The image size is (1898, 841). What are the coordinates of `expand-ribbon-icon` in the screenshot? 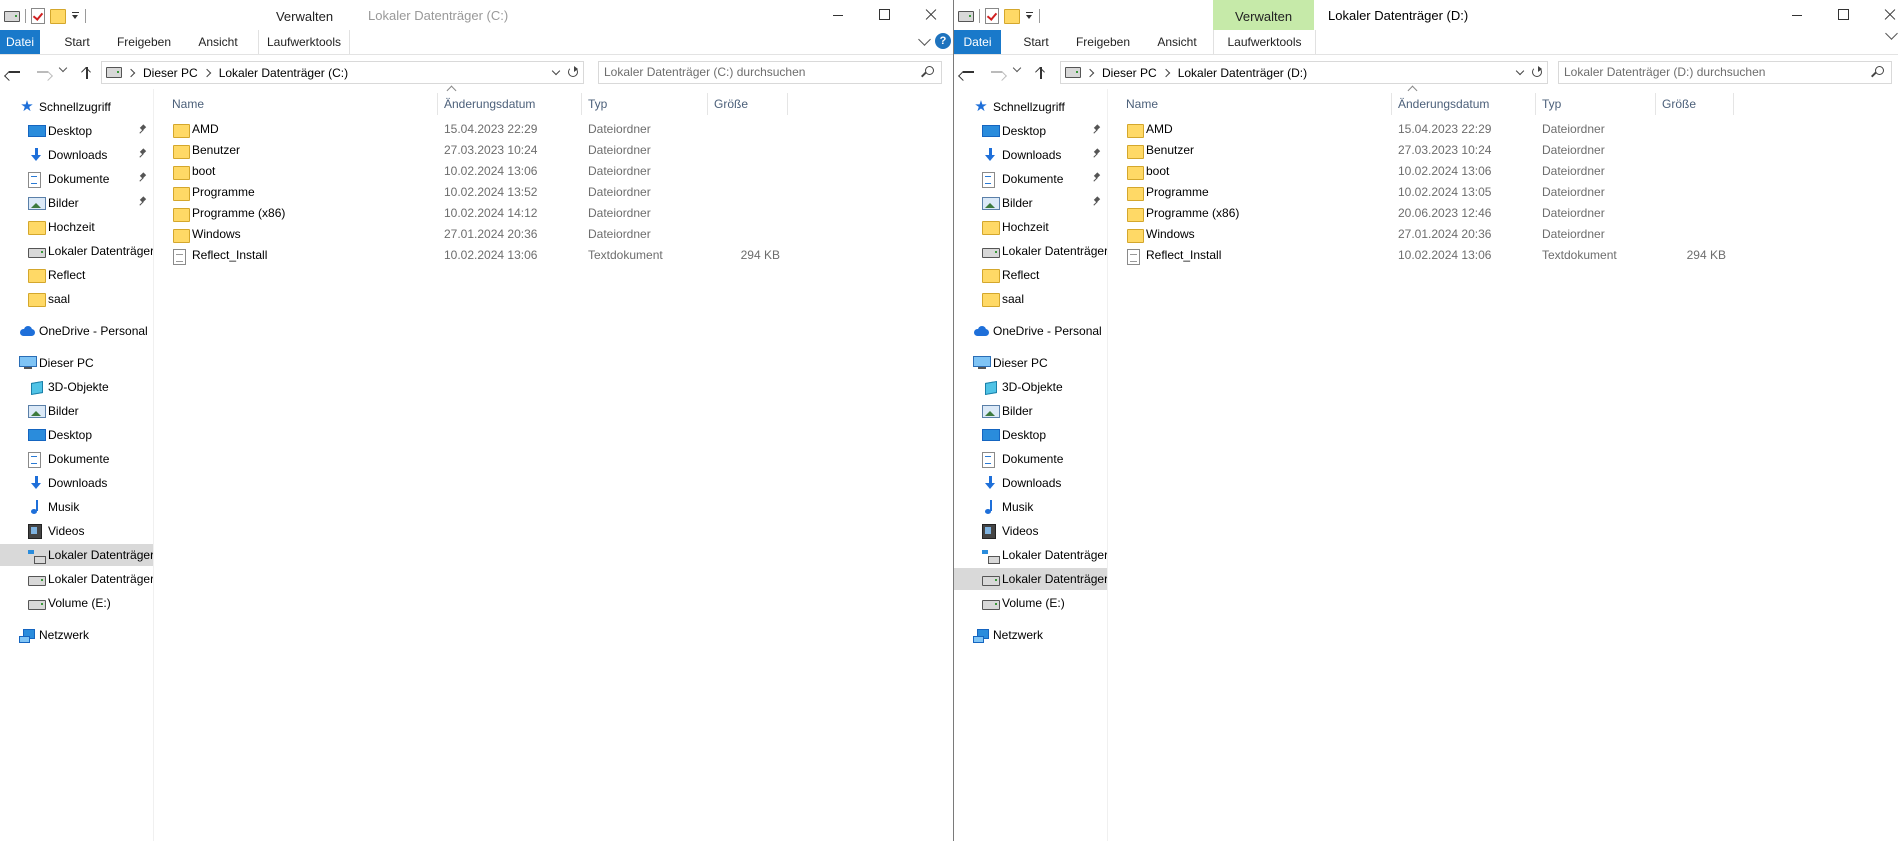 It's located at (924, 39).